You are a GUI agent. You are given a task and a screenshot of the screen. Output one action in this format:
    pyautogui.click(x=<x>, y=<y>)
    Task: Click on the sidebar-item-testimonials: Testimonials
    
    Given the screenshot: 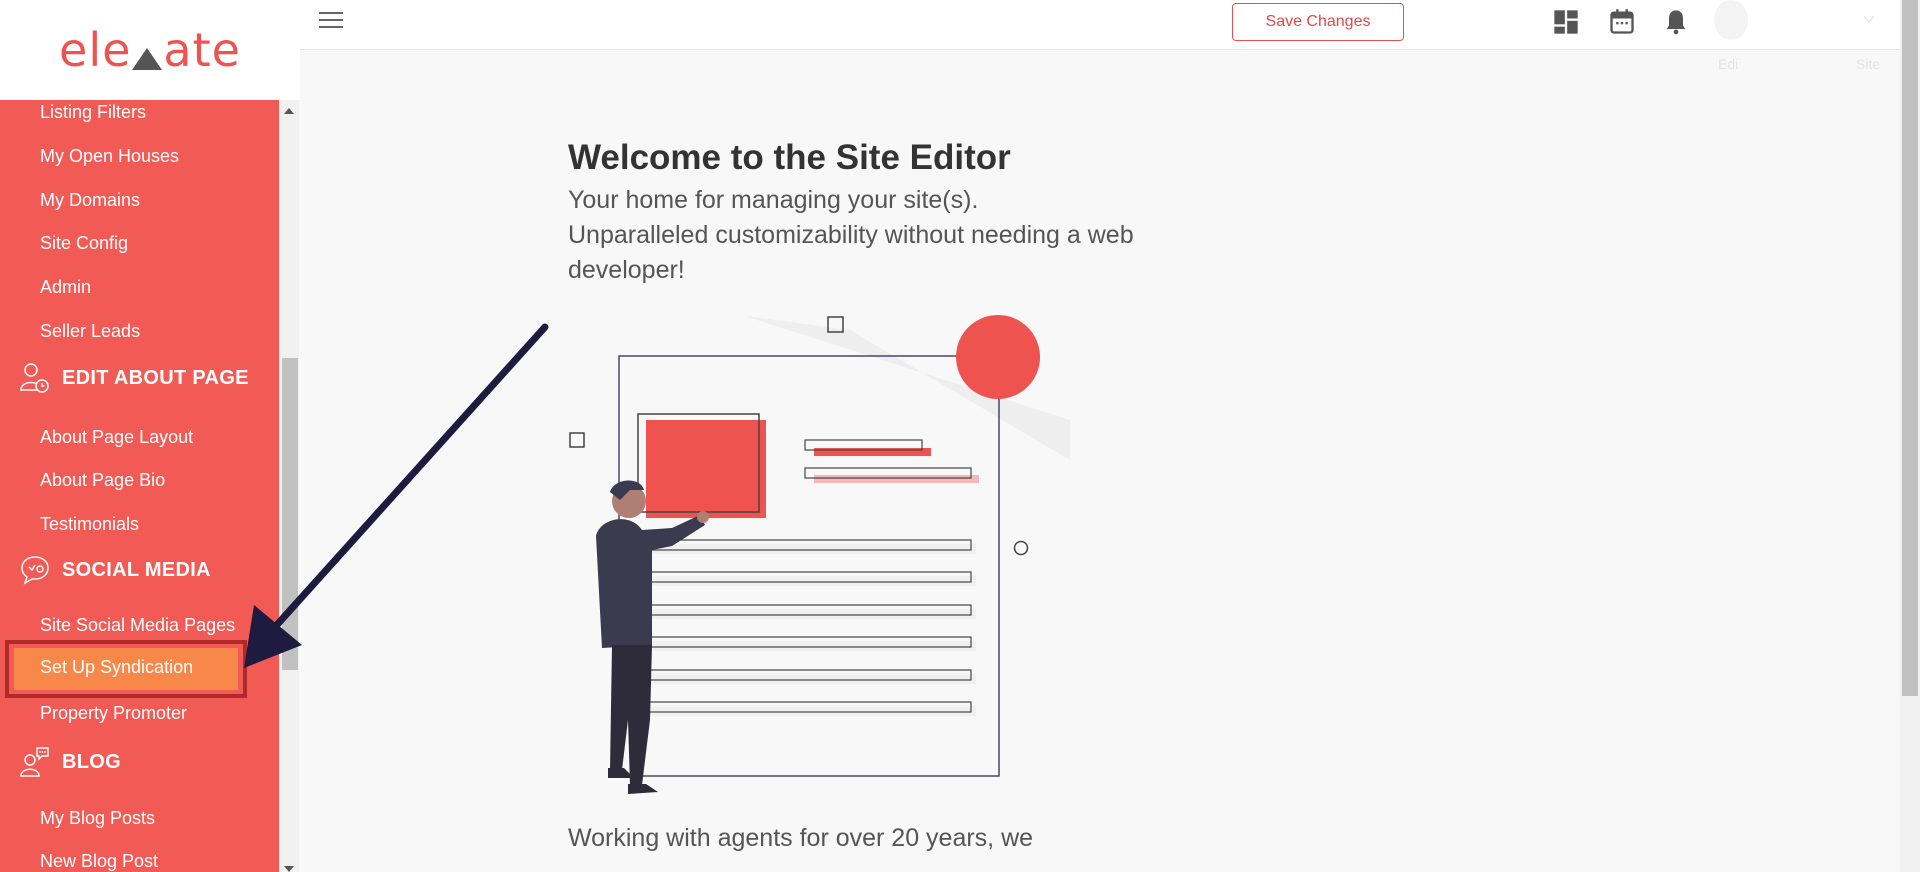 What is the action you would take?
    pyautogui.click(x=89, y=524)
    